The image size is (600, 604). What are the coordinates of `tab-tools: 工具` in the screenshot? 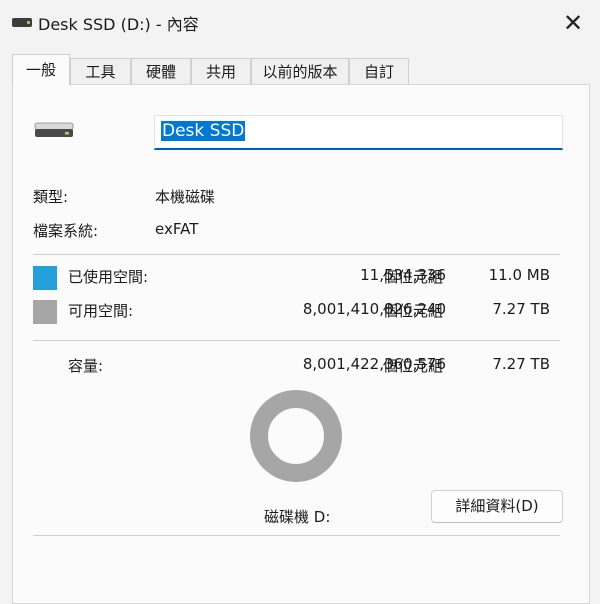 It's located at (100, 71).